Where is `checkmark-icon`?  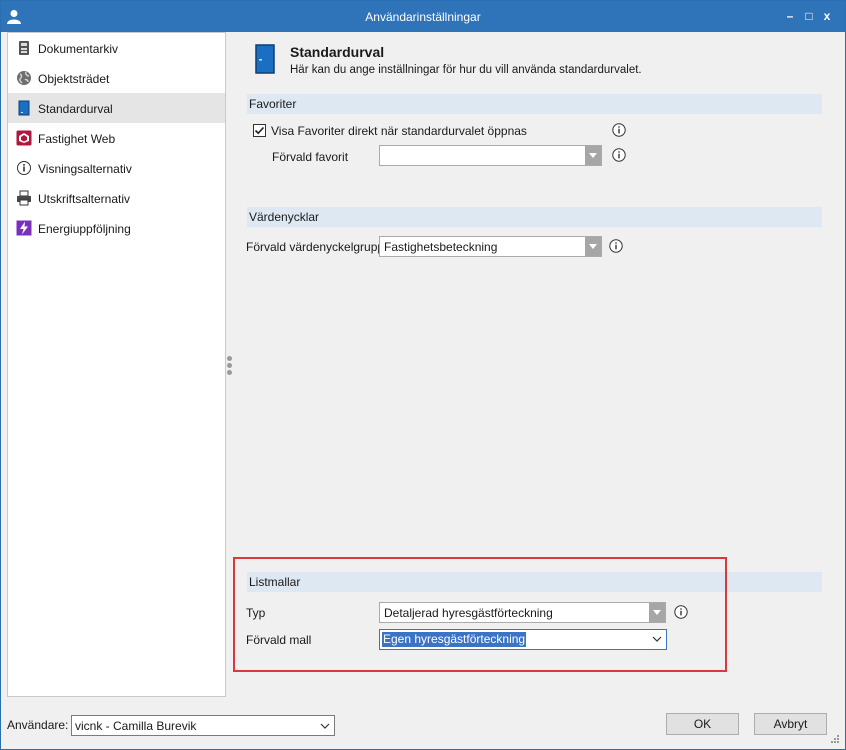
checkmark-icon is located at coordinates (259, 130).